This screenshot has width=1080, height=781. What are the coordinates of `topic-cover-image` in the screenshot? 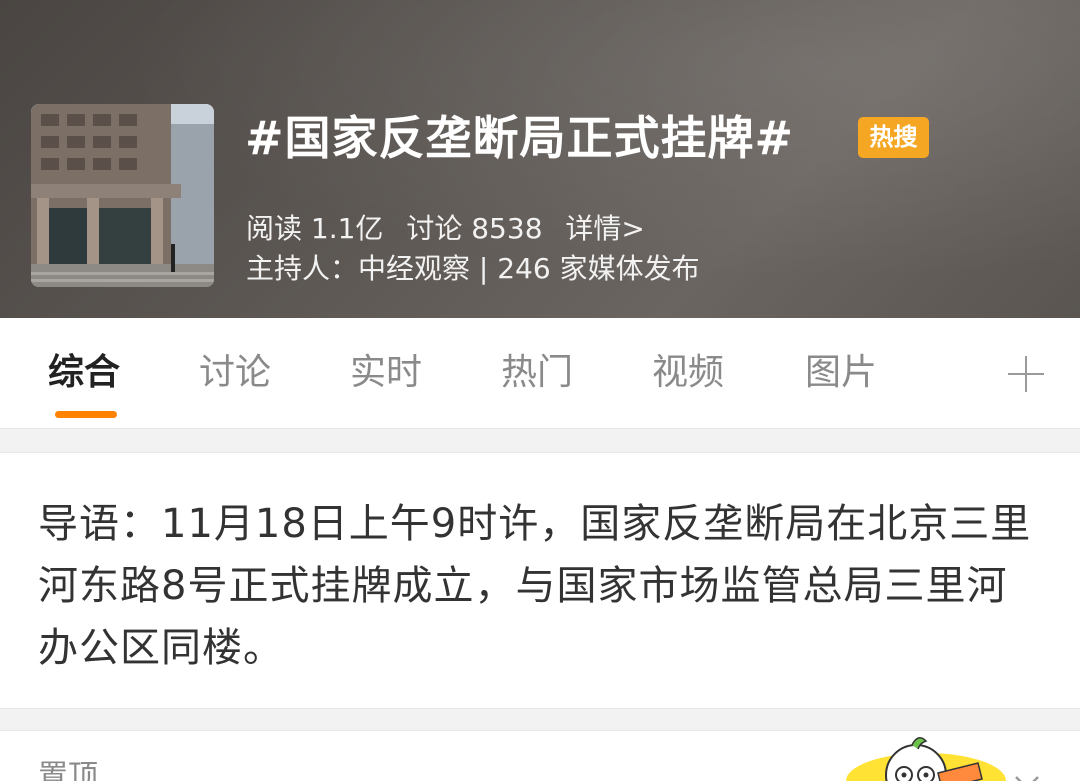 It's located at (122, 195).